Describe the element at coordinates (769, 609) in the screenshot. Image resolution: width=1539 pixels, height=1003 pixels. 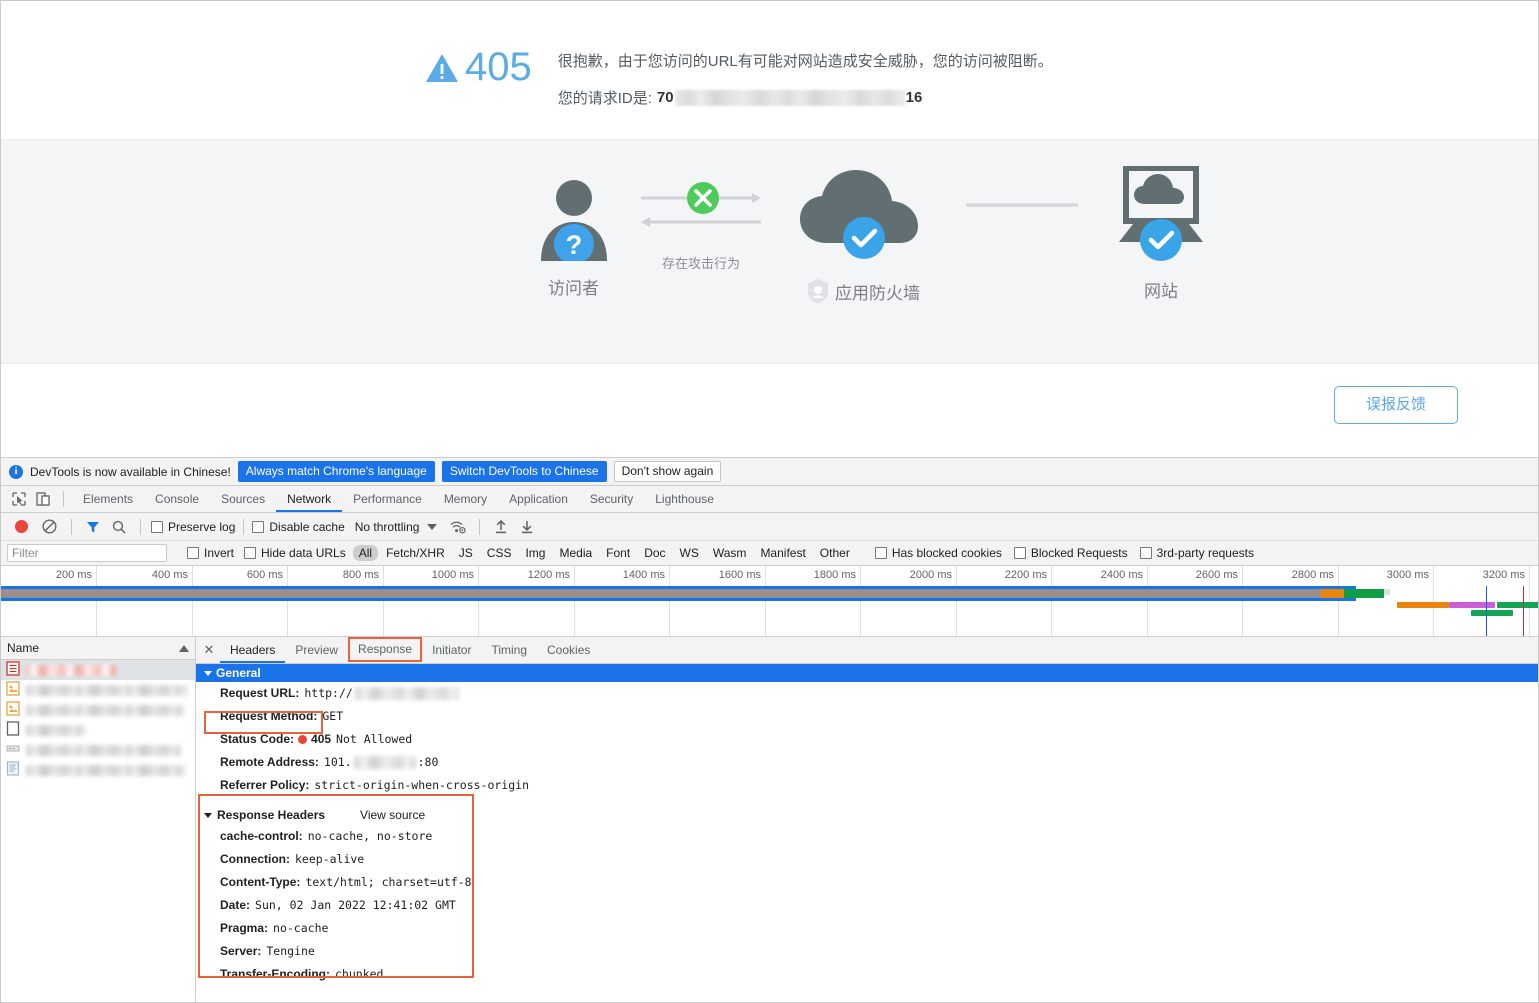
I see `timeline-request-bars` at that location.